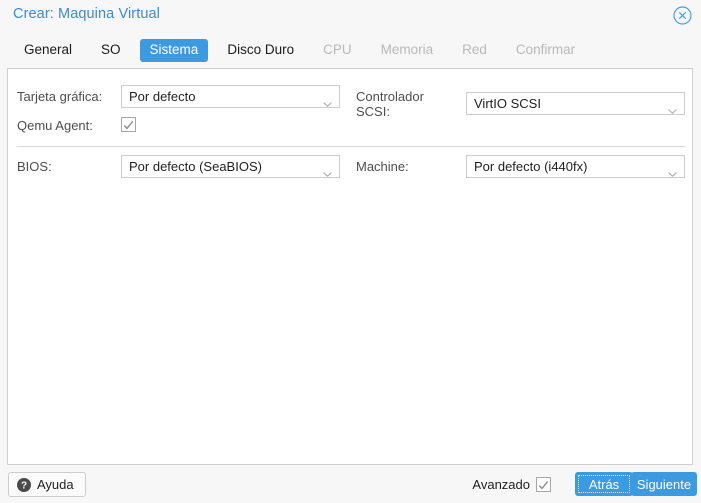  Describe the element at coordinates (575, 103) in the screenshot. I see `scsi-controller-select: VirtIO SCSI` at that location.